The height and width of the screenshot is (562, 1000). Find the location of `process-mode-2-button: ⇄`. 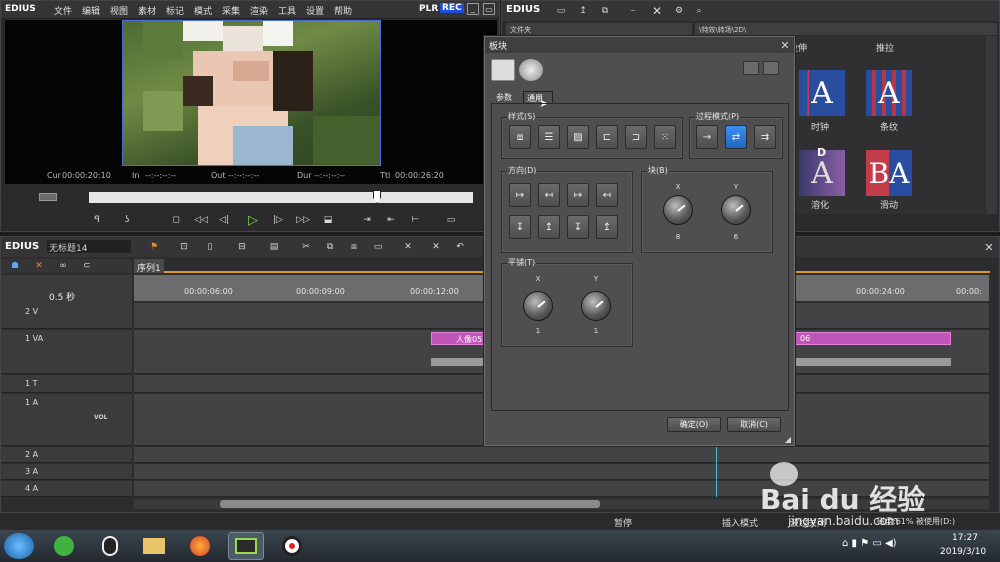

process-mode-2-button: ⇄ is located at coordinates (736, 137).